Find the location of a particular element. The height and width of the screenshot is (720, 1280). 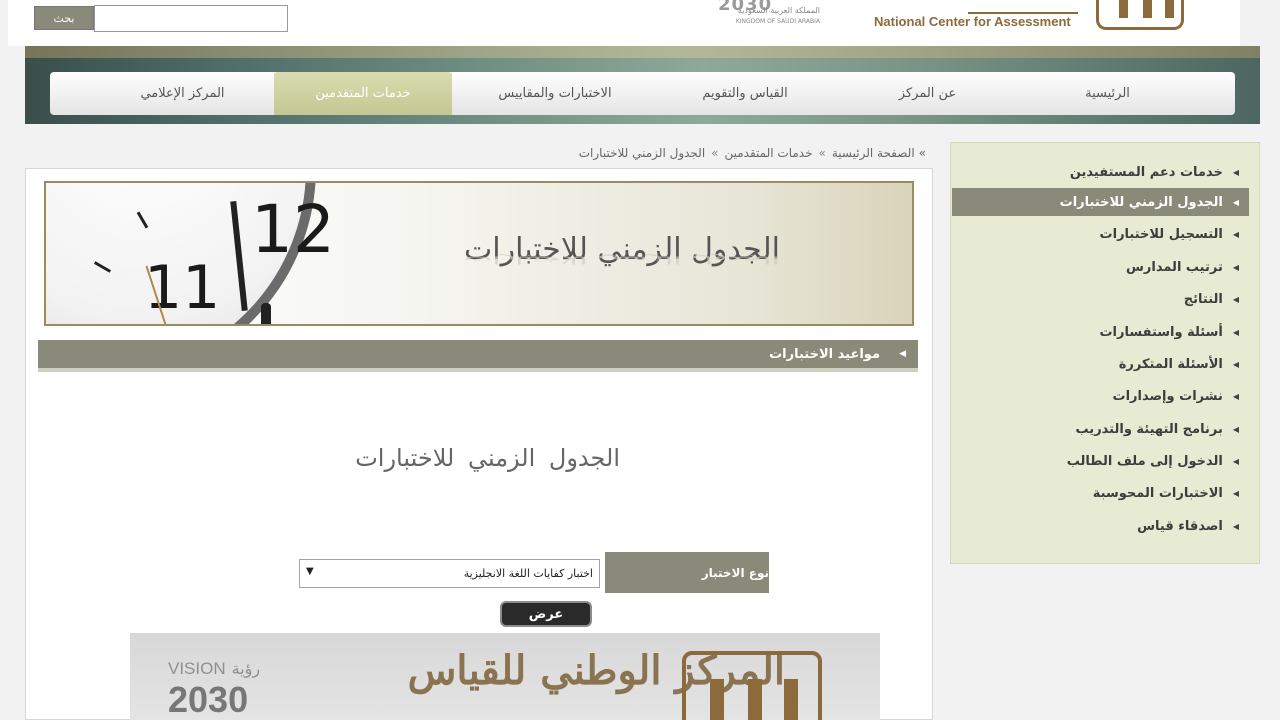

sidebar-item-label: ترتيب المدارس is located at coordinates (1174, 267).